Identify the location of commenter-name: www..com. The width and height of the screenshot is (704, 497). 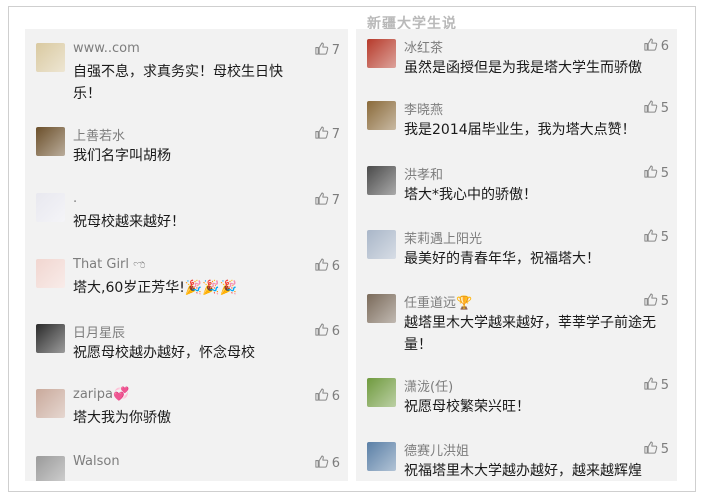
(106, 48).